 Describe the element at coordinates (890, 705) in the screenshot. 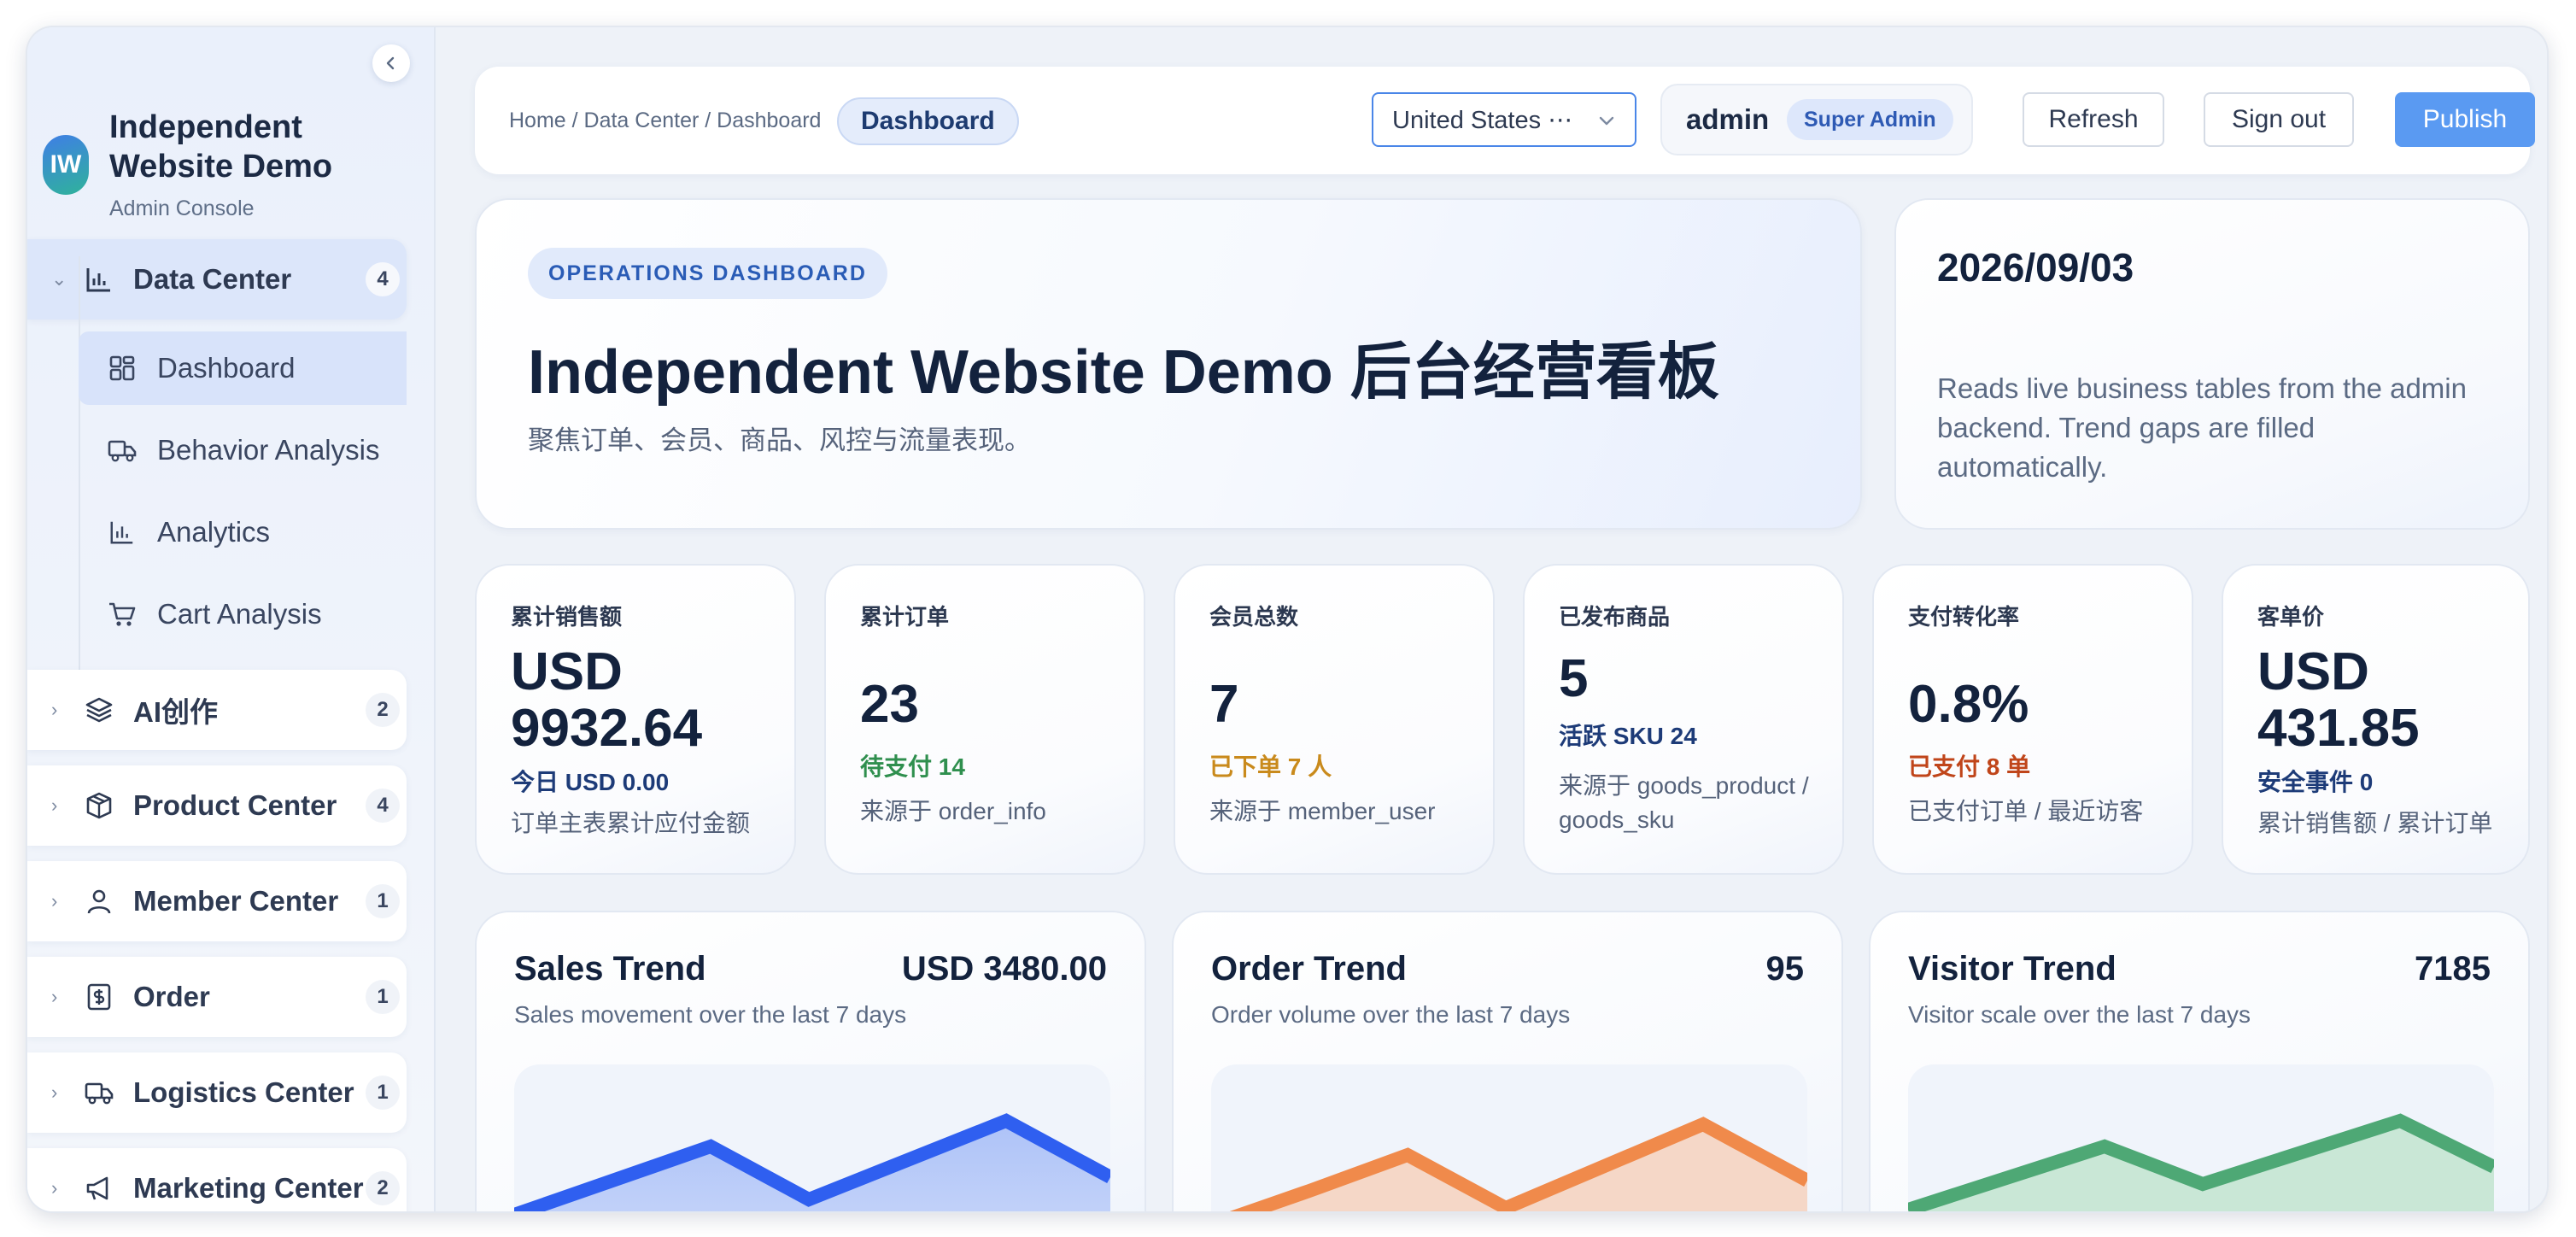

I see `kpi-value: 23` at that location.